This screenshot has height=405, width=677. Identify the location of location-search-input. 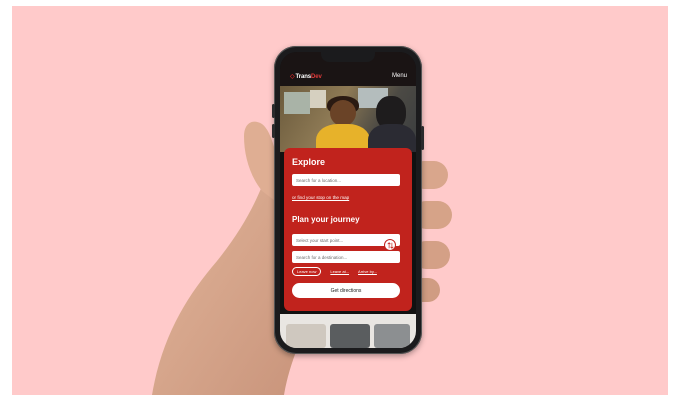
(346, 180).